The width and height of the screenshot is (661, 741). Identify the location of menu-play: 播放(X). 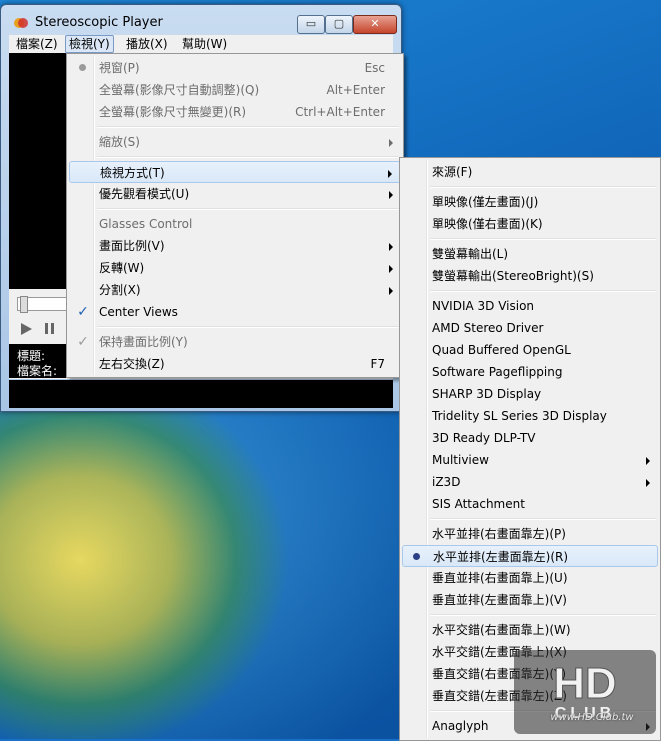
(147, 44).